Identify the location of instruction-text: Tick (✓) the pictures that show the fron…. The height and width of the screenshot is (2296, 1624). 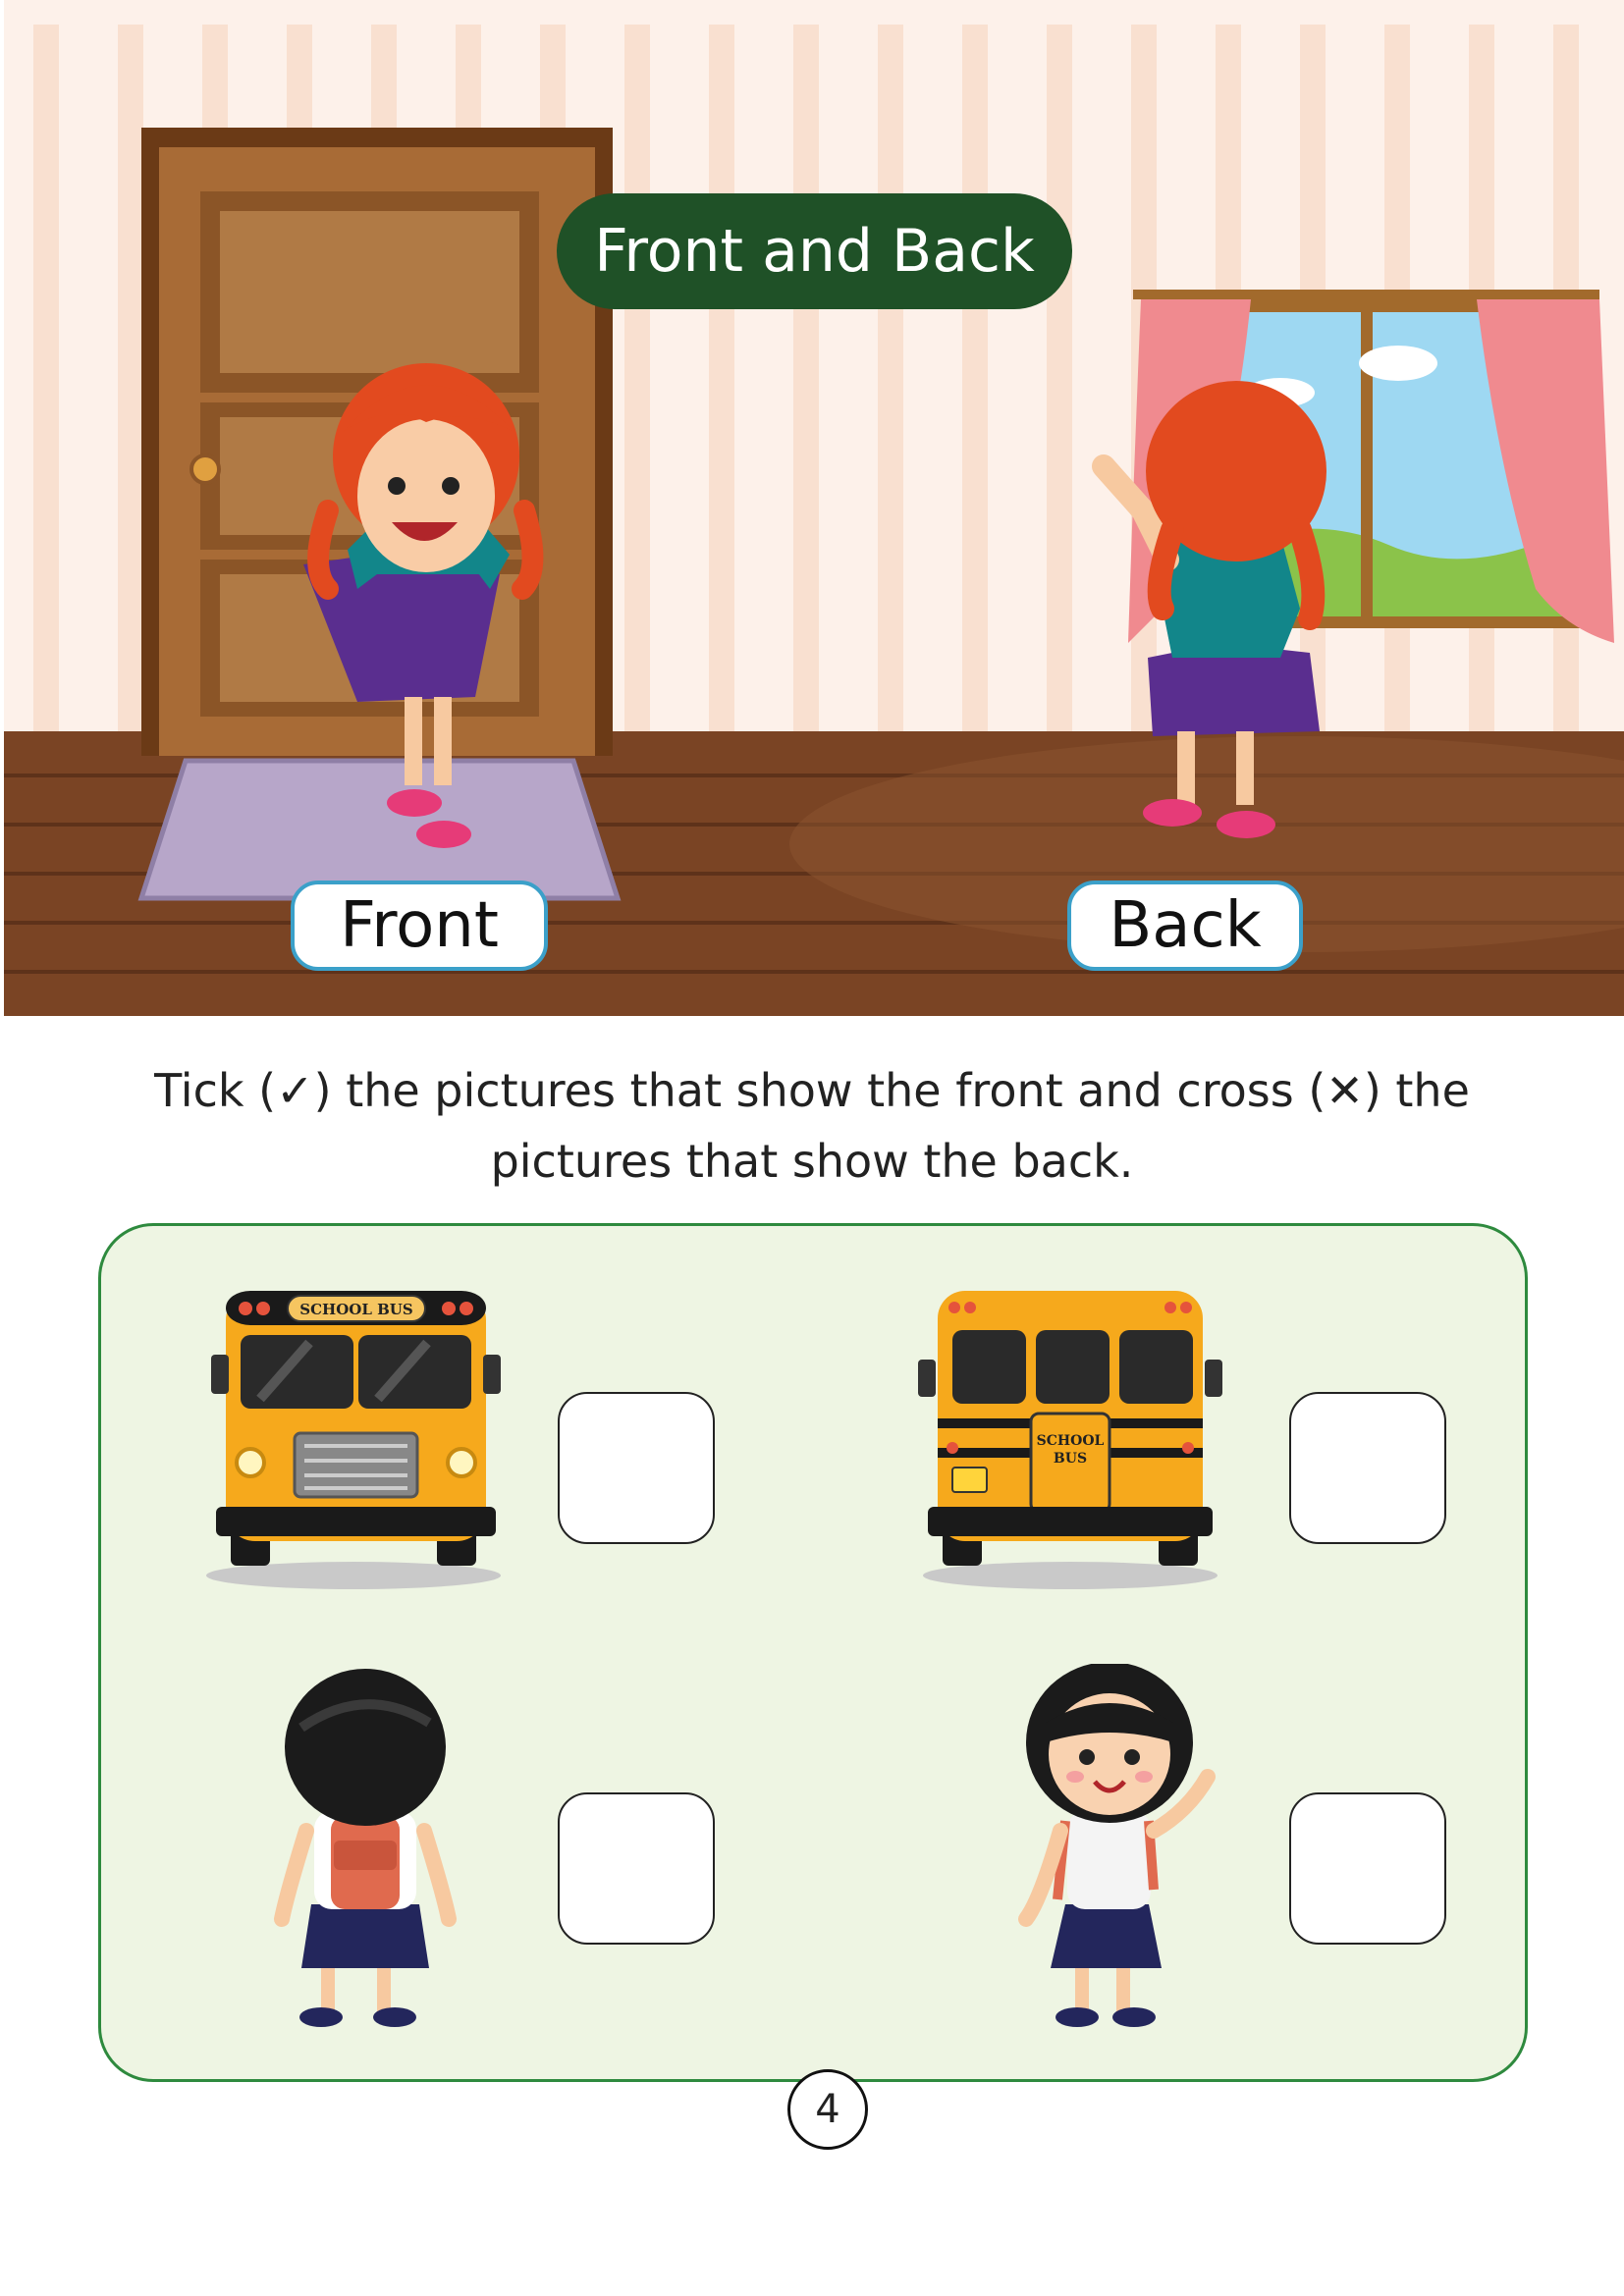
(812, 1126).